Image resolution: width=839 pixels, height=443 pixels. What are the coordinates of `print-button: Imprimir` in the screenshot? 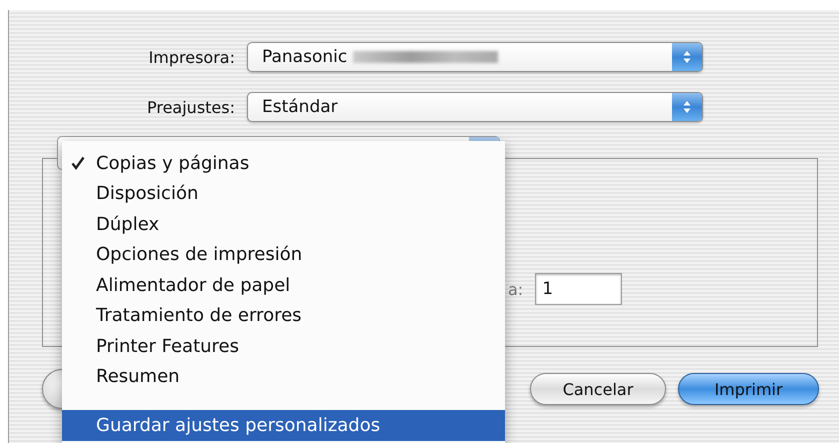 It's located at (748, 389).